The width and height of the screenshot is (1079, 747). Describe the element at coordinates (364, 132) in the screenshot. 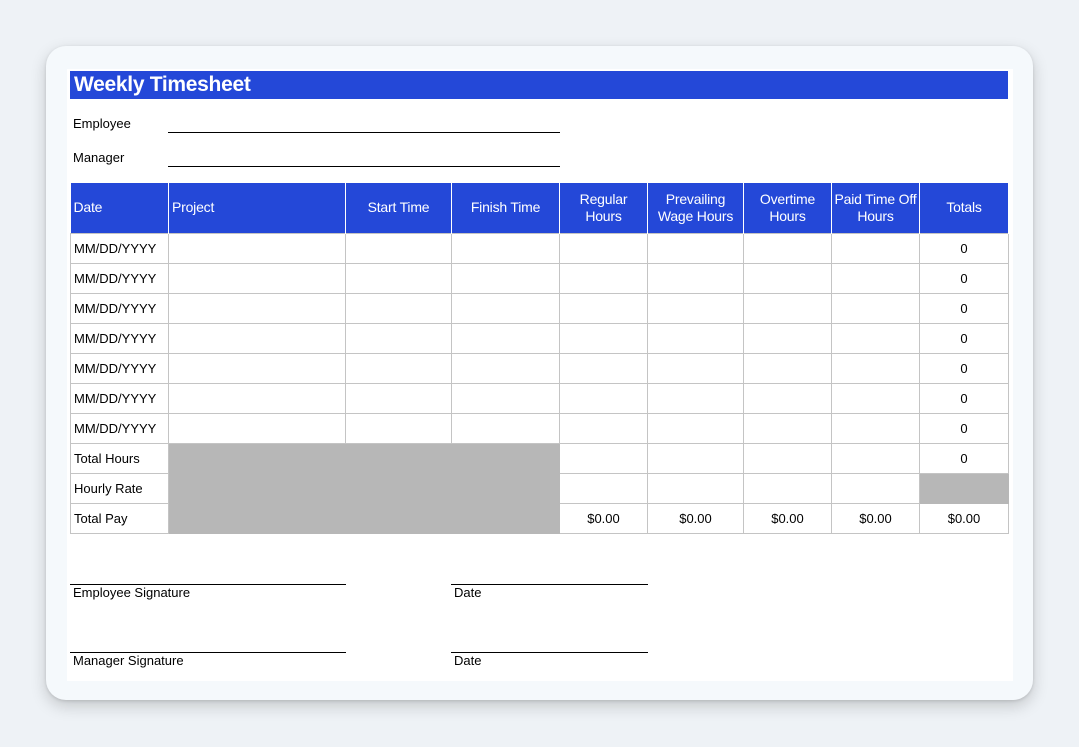

I see `employee-field` at that location.